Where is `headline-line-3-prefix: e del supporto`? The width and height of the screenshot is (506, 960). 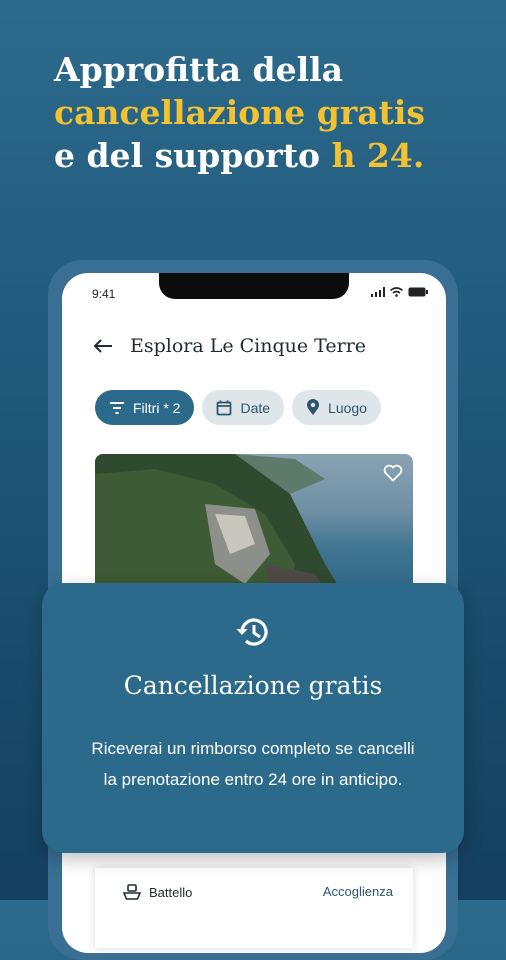
headline-line-3-prefix: e del supporto is located at coordinates (193, 155).